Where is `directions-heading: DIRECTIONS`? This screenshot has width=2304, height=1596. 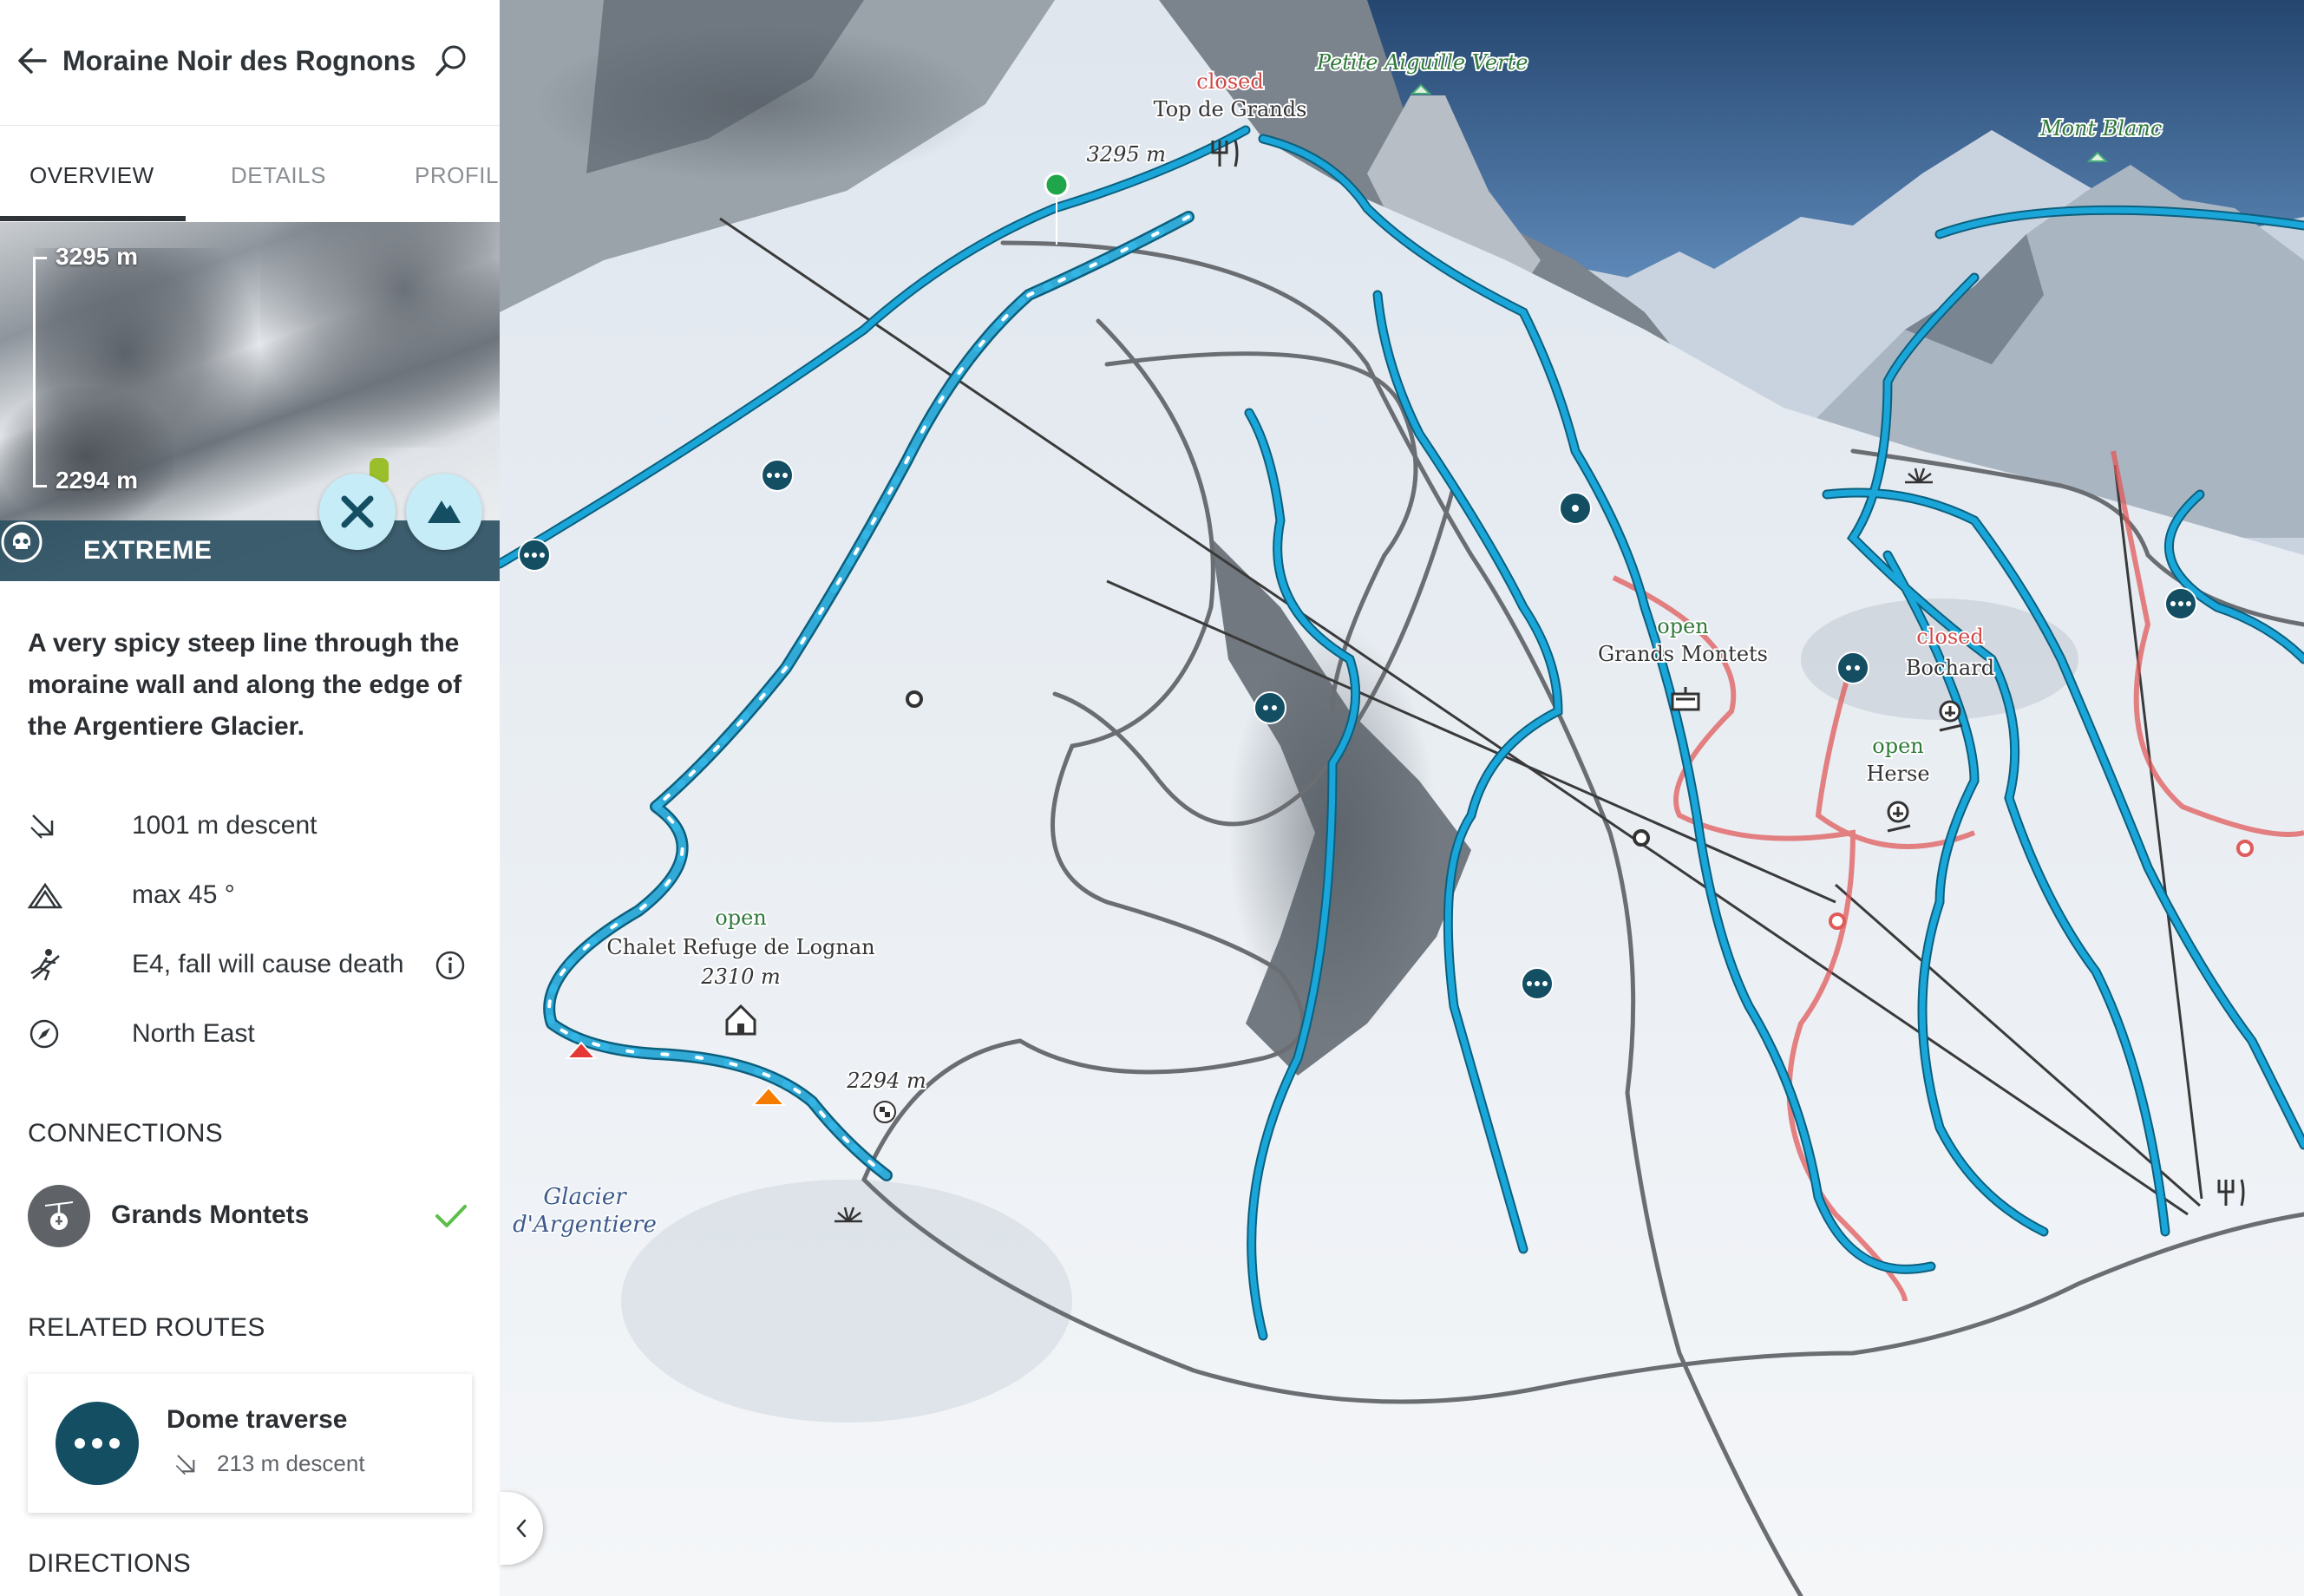 directions-heading: DIRECTIONS is located at coordinates (110, 1563).